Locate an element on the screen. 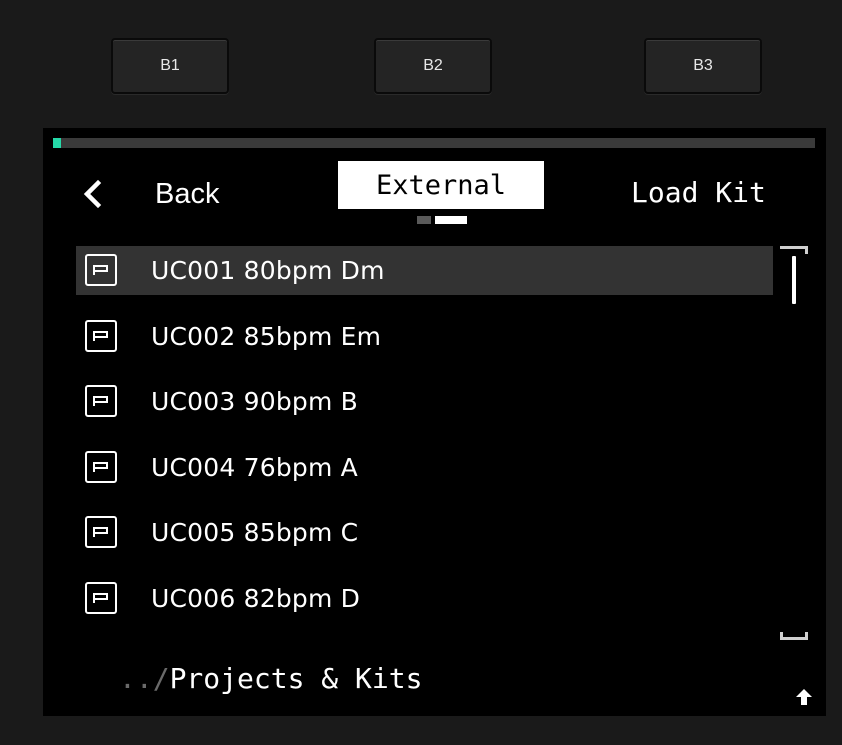 The image size is (842, 745). list-item: UC003 90bpm B is located at coordinates (424, 401).